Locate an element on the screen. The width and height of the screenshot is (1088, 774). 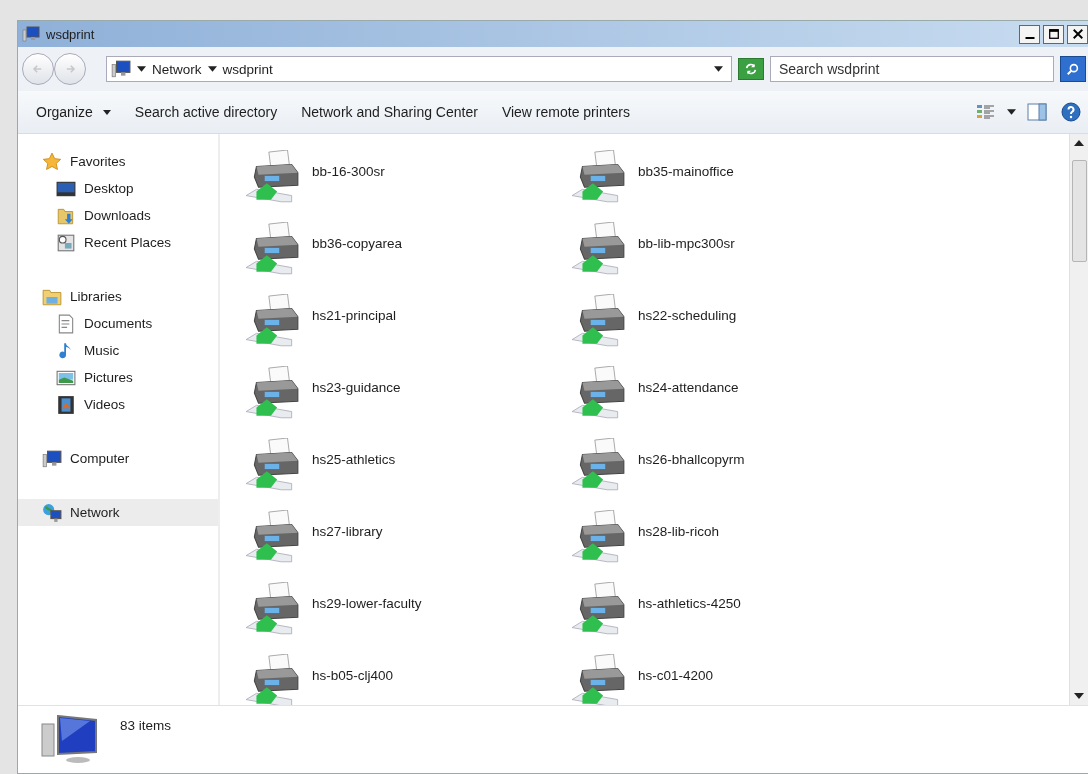
minimize-button is located at coordinates (1029, 34).